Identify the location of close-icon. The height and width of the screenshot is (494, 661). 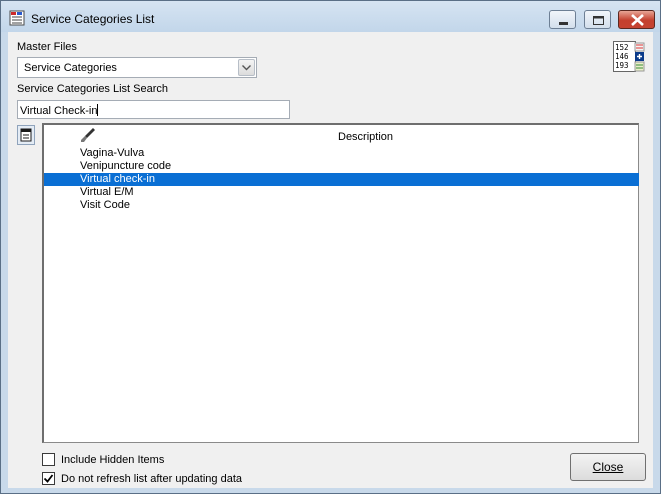
(637, 20).